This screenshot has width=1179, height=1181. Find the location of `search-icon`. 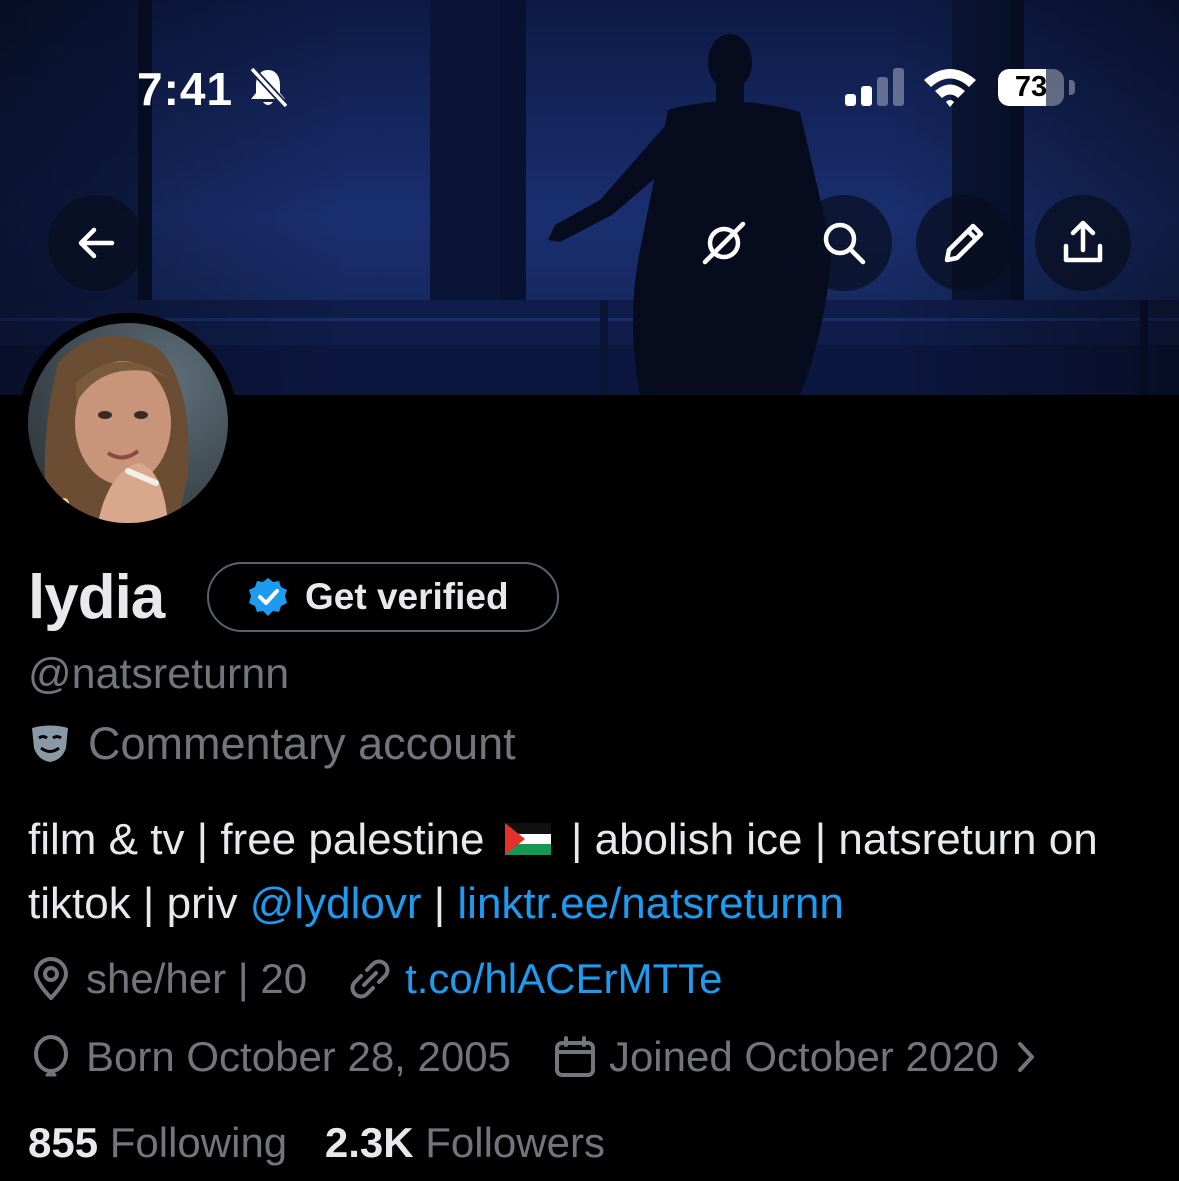

search-icon is located at coordinates (844, 243).